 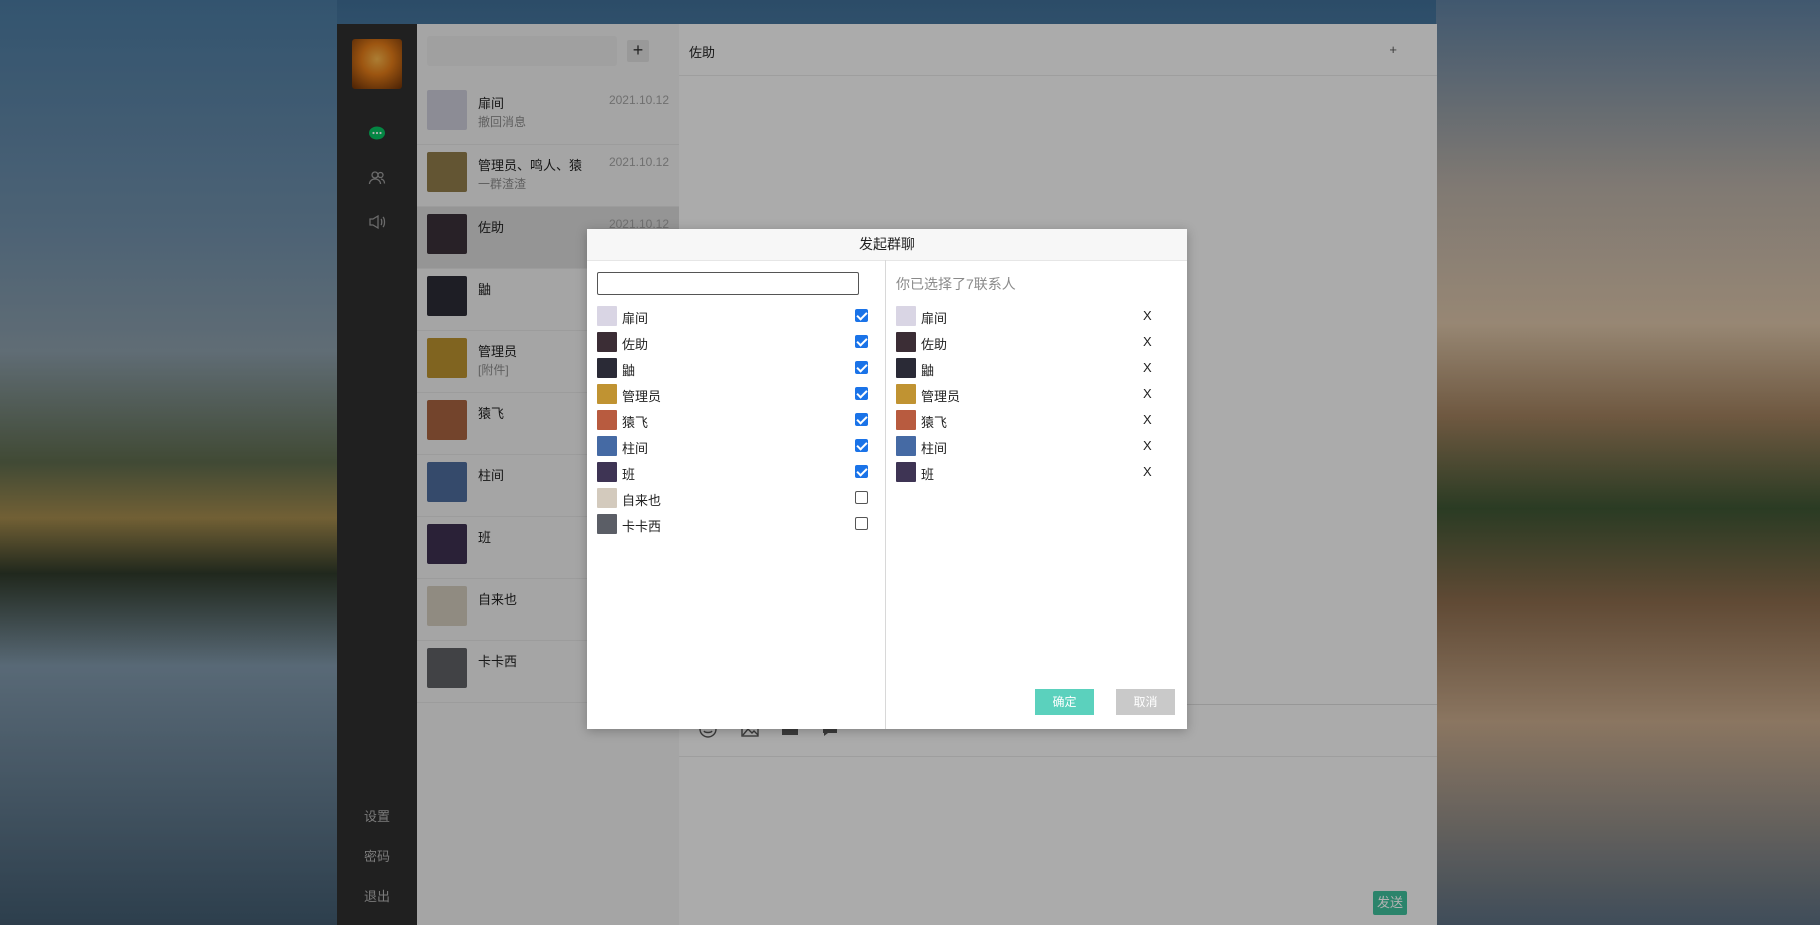 What do you see at coordinates (1036, 394) in the screenshot?
I see `selected-contact-row: 管理员 X` at bounding box center [1036, 394].